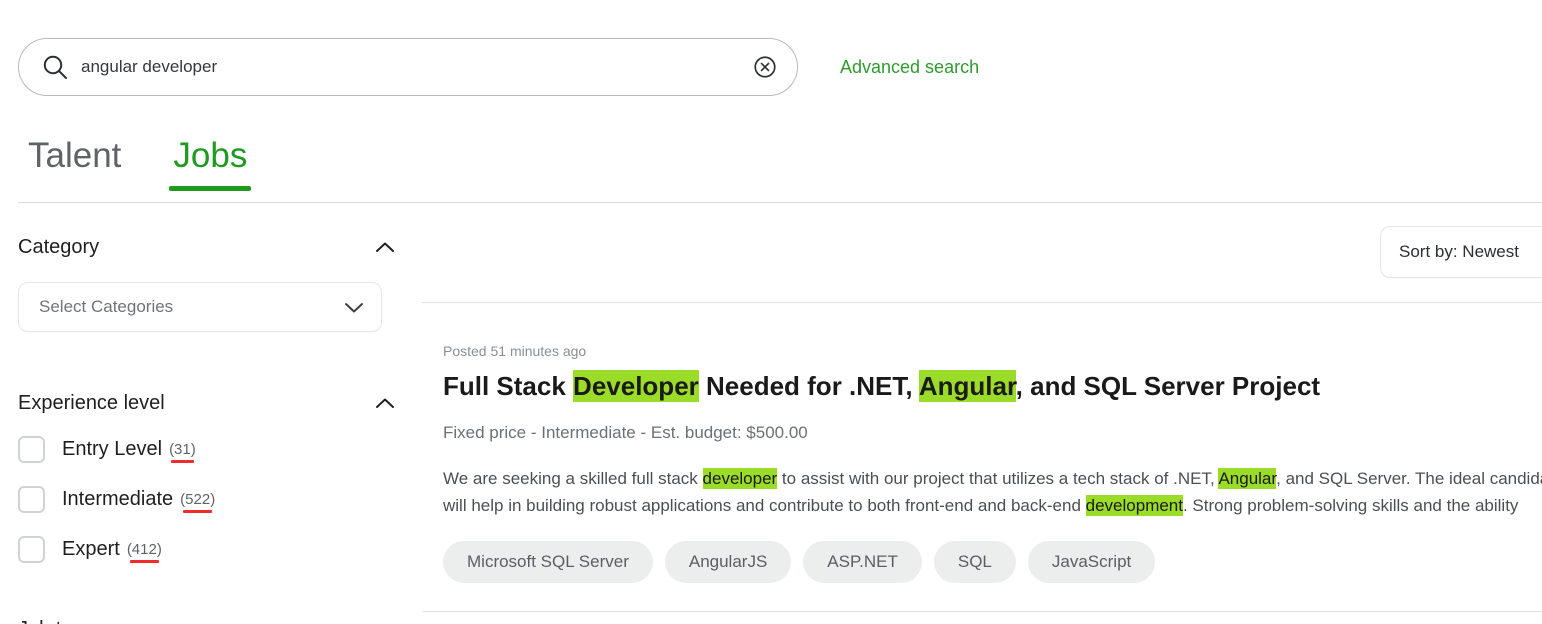  I want to click on tab-talent: Talent, so click(74, 164).